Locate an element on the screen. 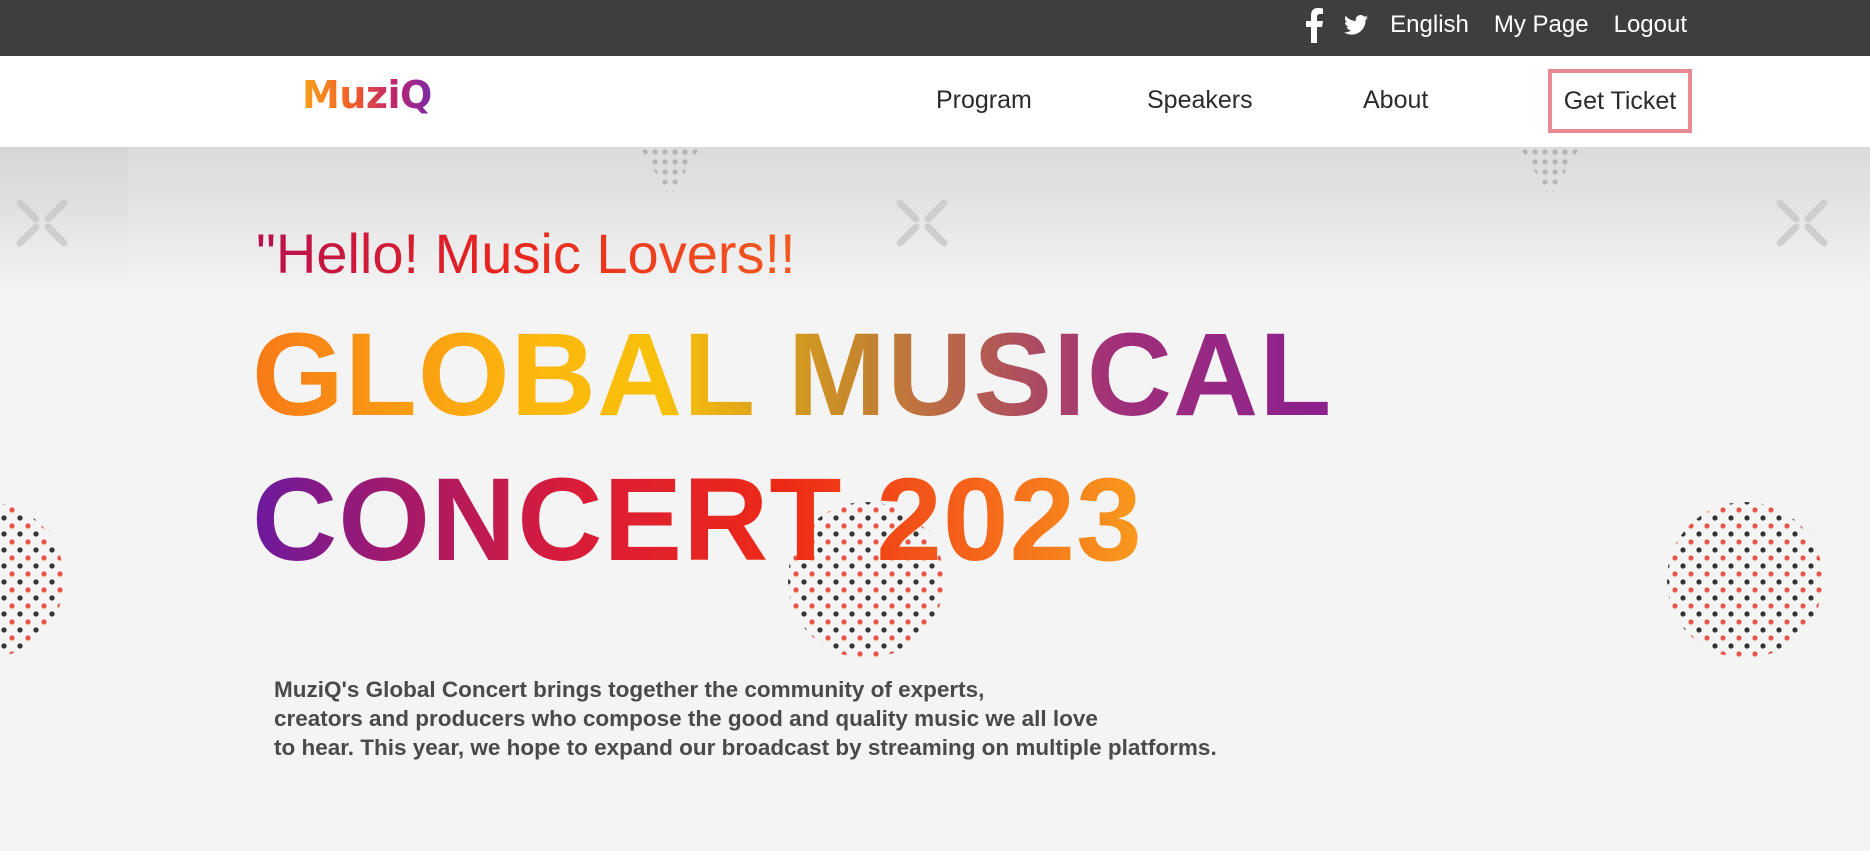  main-navbar: MuziQ Program Speakers About Get Ticket is located at coordinates (935, 101).